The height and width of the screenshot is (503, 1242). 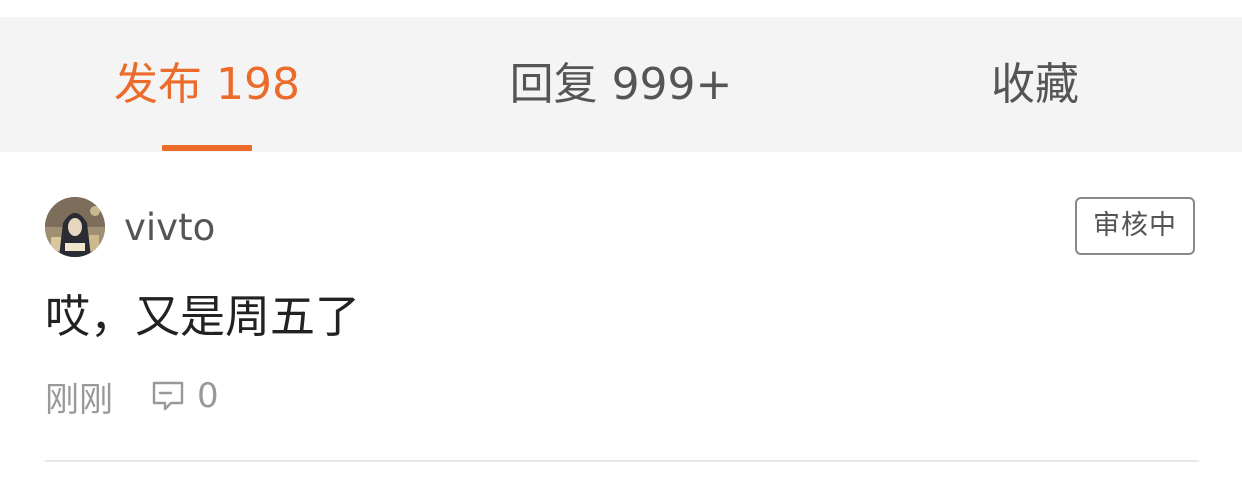 What do you see at coordinates (622, 461) in the screenshot?
I see `divider` at bounding box center [622, 461].